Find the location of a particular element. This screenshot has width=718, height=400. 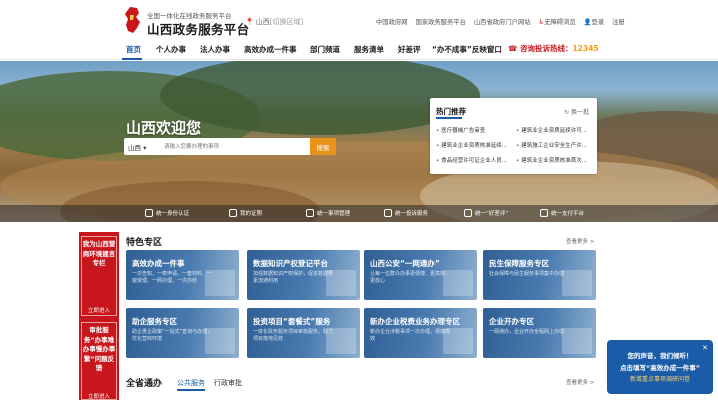

search-bar: 山西 ▾ 搜索 is located at coordinates (230, 146).